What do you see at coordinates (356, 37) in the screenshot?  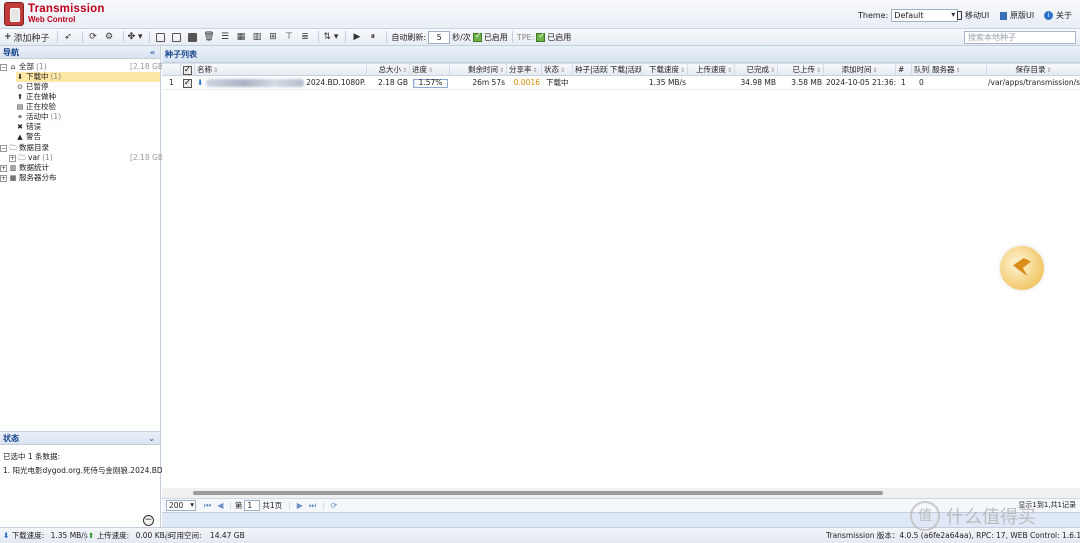 I see `start-button: ▶` at bounding box center [356, 37].